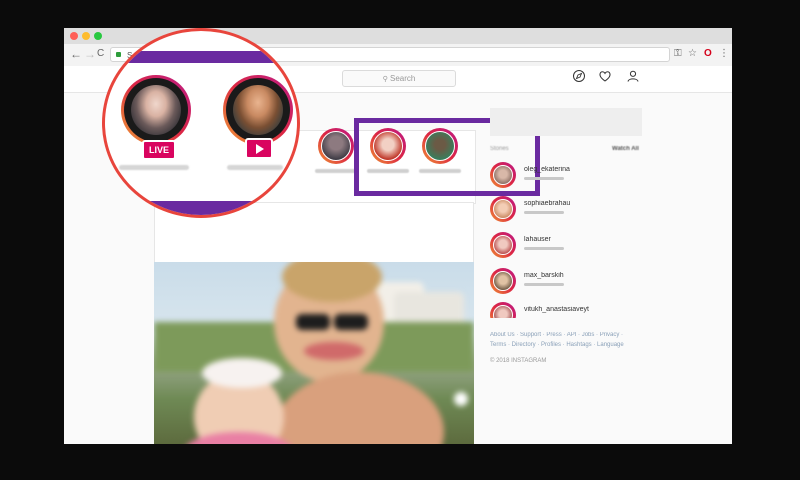 This screenshot has width=800, height=480. Describe the element at coordinates (201, 57) in the screenshot. I see `zoom-highlight-bar-top` at that location.